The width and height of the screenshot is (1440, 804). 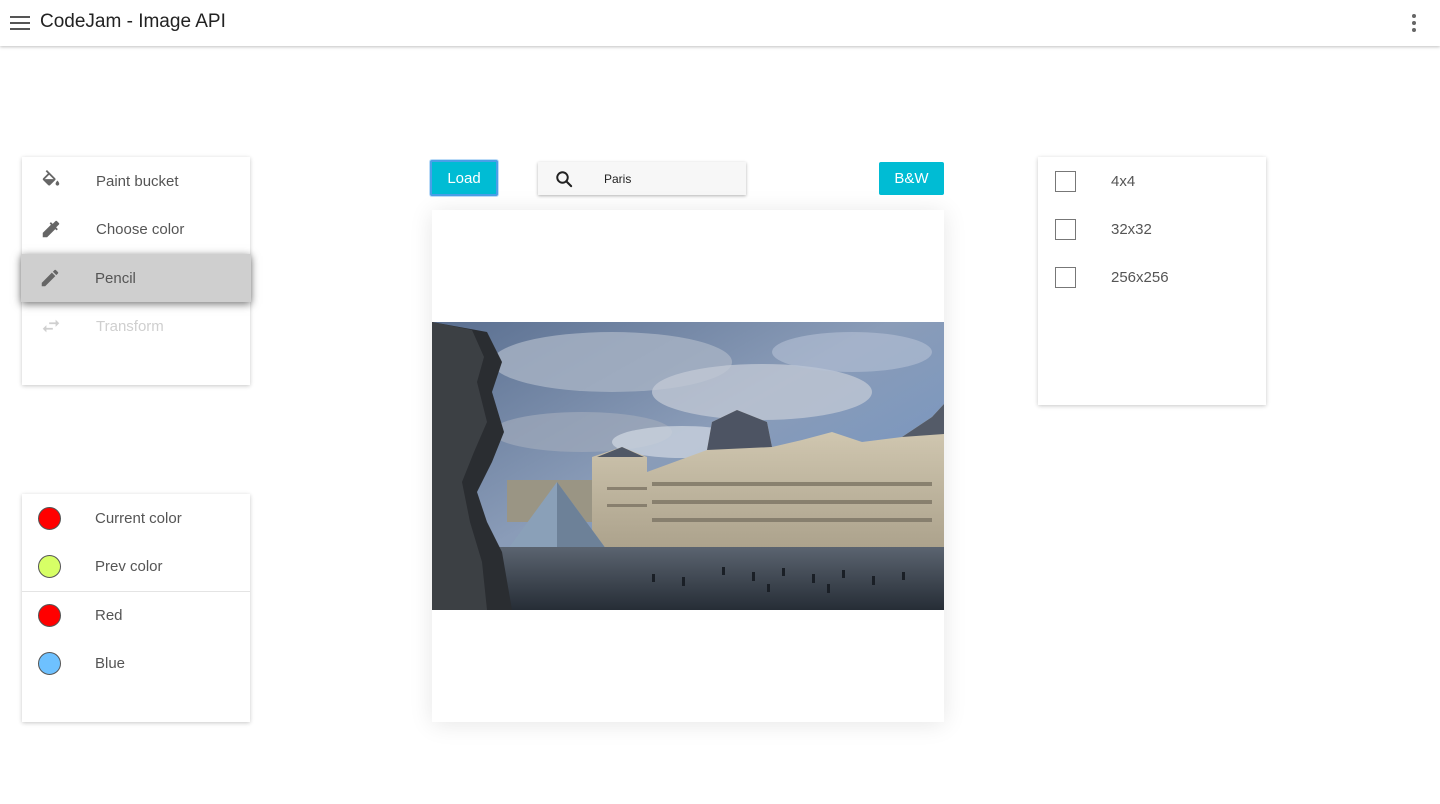 I want to click on tool-label: Paint bucket, so click(x=137, y=181).